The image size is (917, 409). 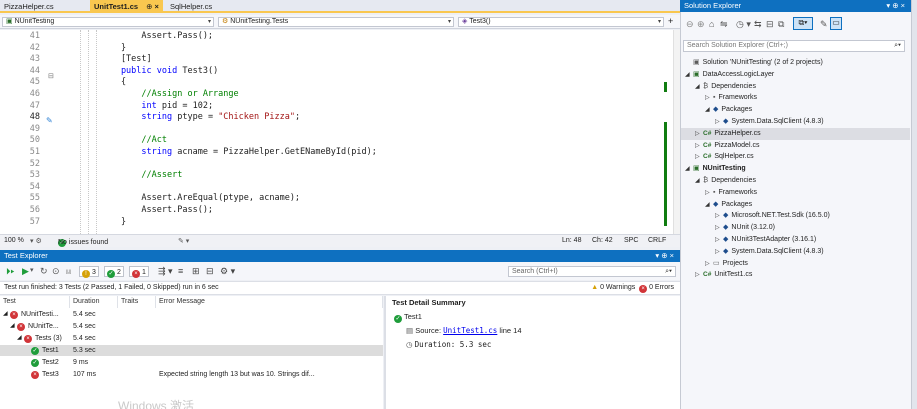 What do you see at coordinates (32, 271) in the screenshot?
I see `run-dropdown-icon: ▾` at bounding box center [32, 271].